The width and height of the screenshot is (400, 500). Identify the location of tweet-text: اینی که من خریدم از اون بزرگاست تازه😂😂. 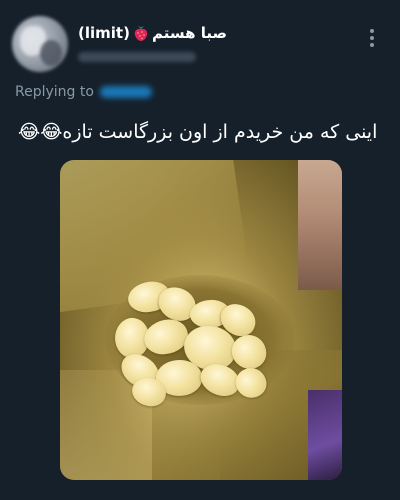
(198, 132).